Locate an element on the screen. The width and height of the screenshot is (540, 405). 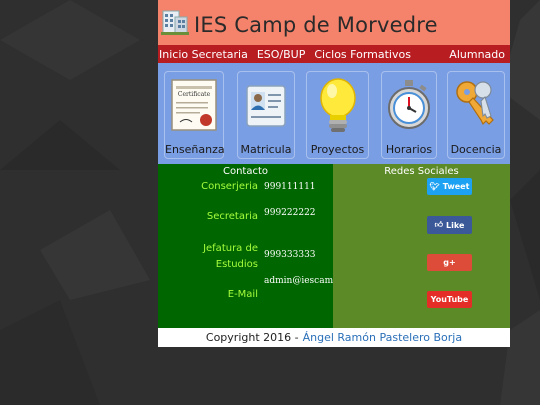
author-link: Ángel Ramón Pastelero Borja is located at coordinates (382, 337).